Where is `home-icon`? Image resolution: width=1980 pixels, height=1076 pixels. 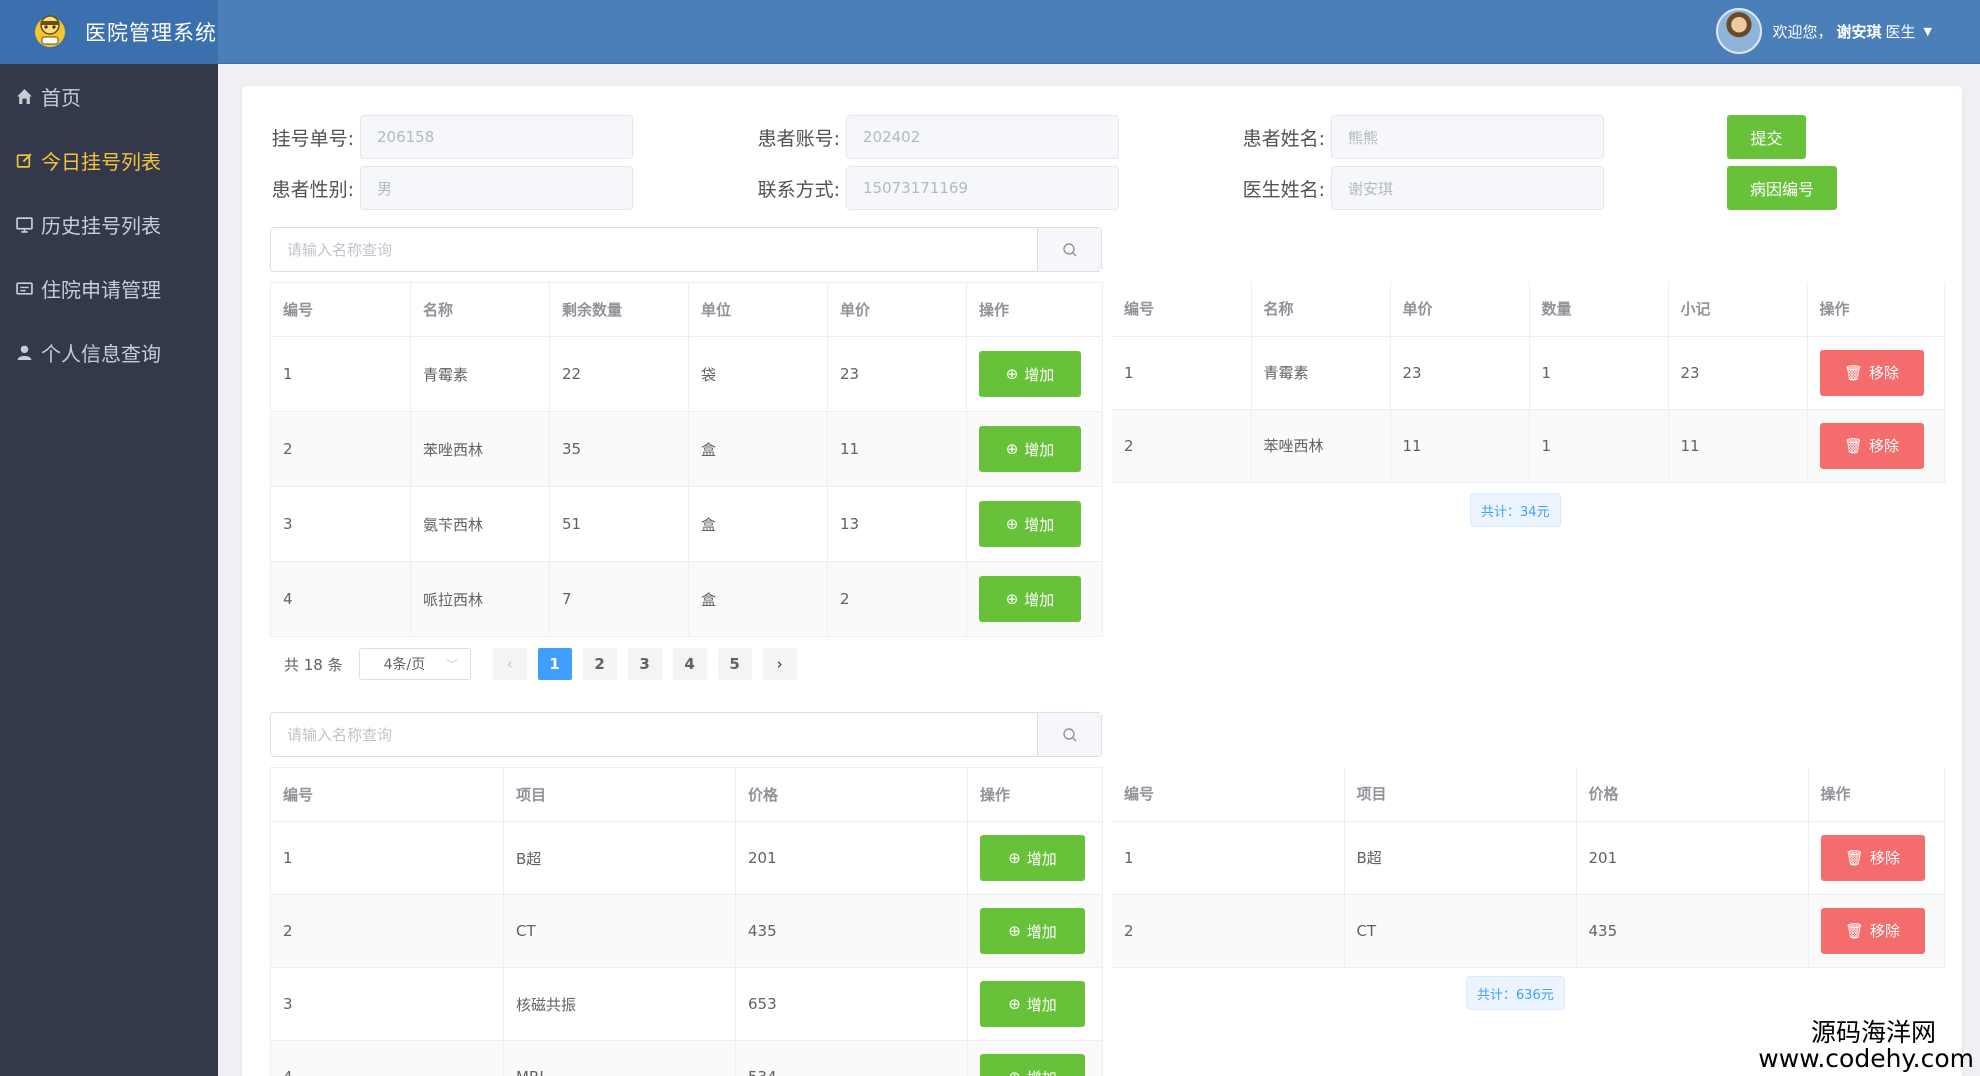
home-icon is located at coordinates (24, 96).